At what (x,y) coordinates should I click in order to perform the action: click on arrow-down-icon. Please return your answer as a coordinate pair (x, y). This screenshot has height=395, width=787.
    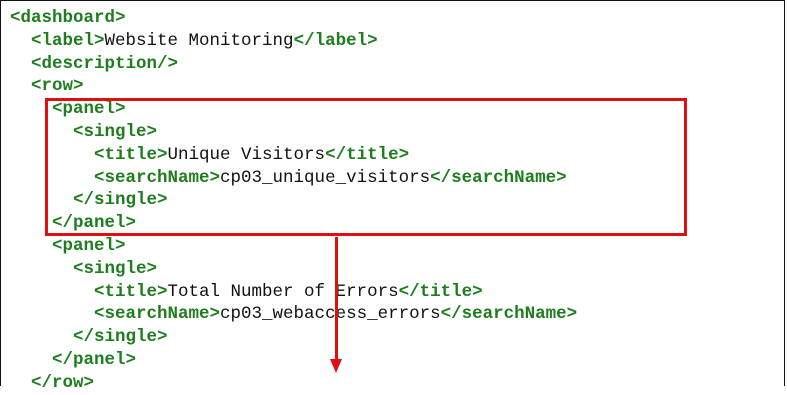
    Looking at the image, I should click on (336, 366).